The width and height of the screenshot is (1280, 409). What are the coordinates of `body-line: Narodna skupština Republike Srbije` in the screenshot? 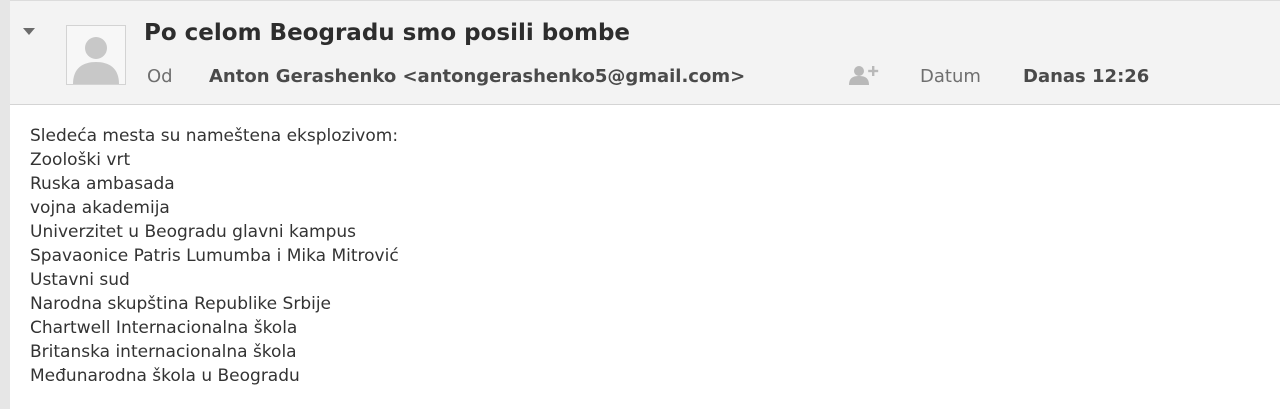 It's located at (181, 304).